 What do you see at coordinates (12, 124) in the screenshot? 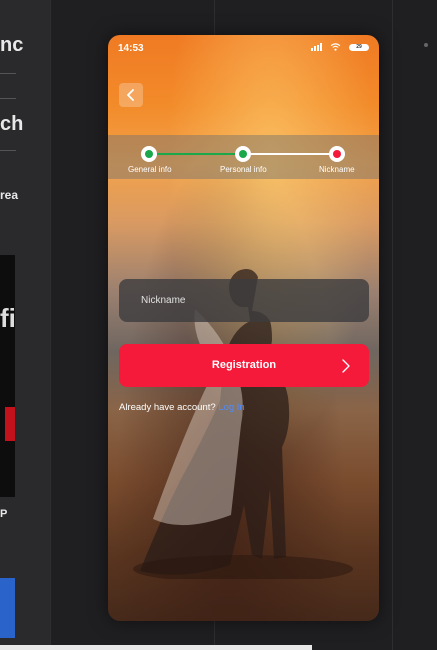
I see `bg-text-fragment: ch` at bounding box center [12, 124].